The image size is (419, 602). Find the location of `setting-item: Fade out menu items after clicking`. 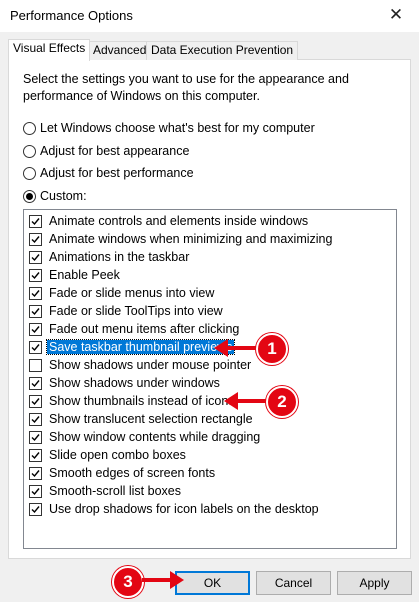

setting-item: Fade out menu items after clicking is located at coordinates (135, 329).